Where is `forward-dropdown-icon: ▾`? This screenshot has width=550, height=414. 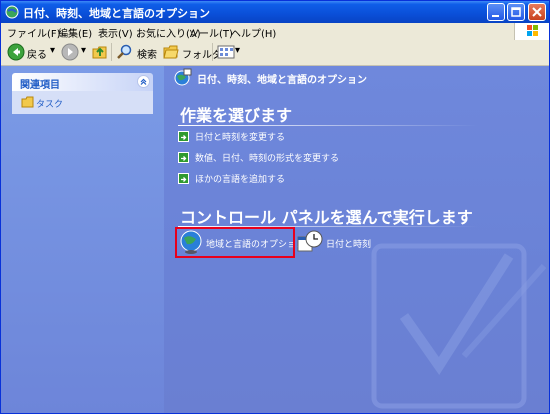
forward-dropdown-icon: ▾ is located at coordinates (83, 50).